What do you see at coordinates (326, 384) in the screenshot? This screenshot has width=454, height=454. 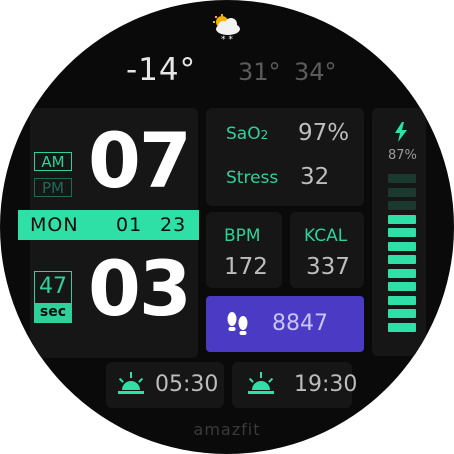 I see `sunset-time: 19:30` at bounding box center [326, 384].